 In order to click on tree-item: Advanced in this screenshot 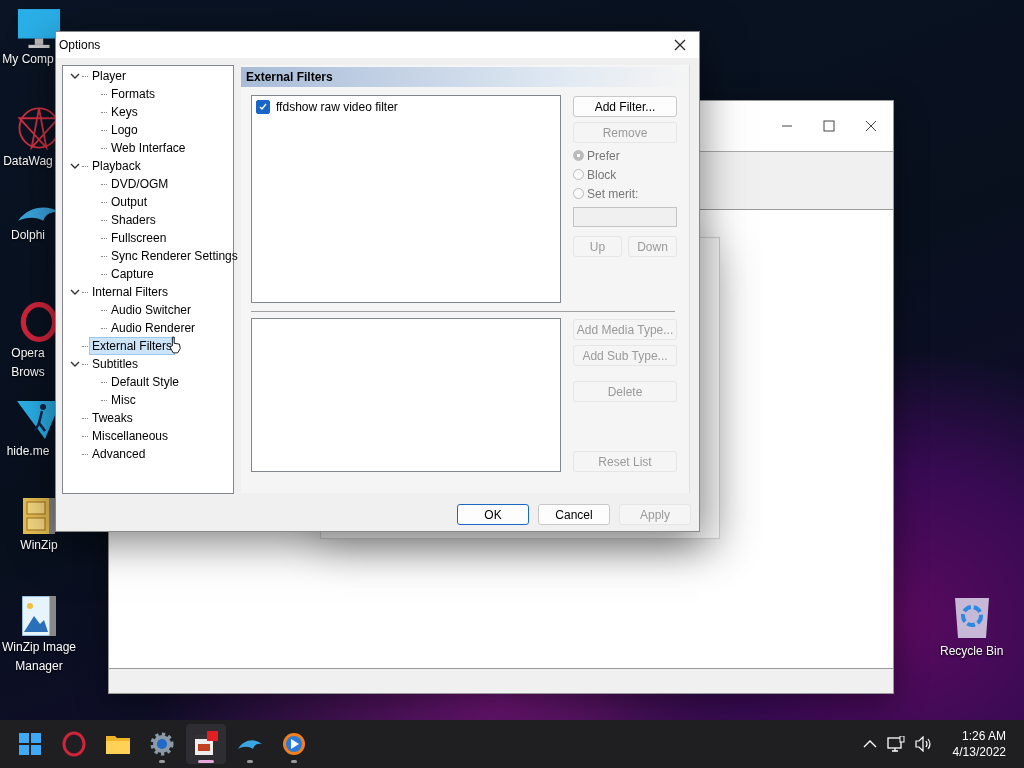, I will do `click(119, 454)`.